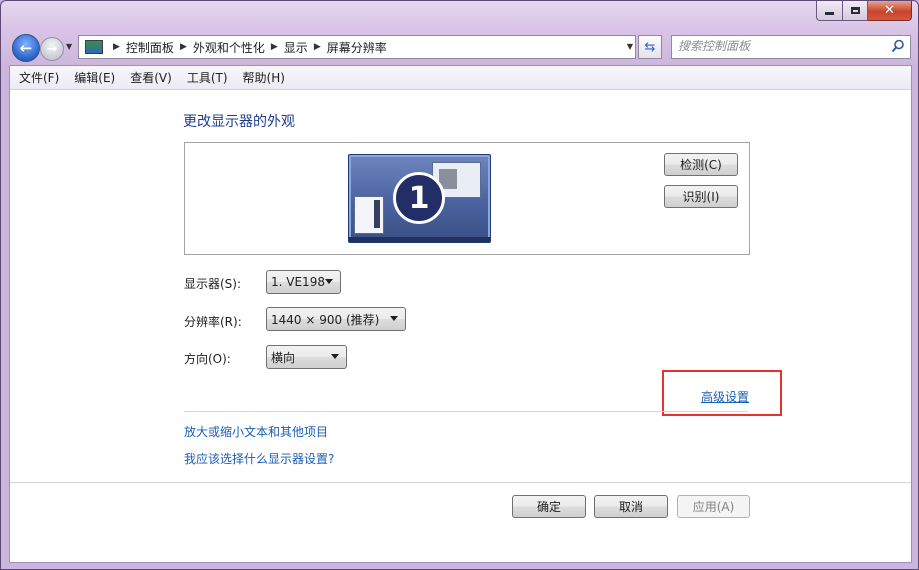 This screenshot has height=570, width=919. Describe the element at coordinates (369, 215) in the screenshot. I see `document-thumbnail-icon` at that location.